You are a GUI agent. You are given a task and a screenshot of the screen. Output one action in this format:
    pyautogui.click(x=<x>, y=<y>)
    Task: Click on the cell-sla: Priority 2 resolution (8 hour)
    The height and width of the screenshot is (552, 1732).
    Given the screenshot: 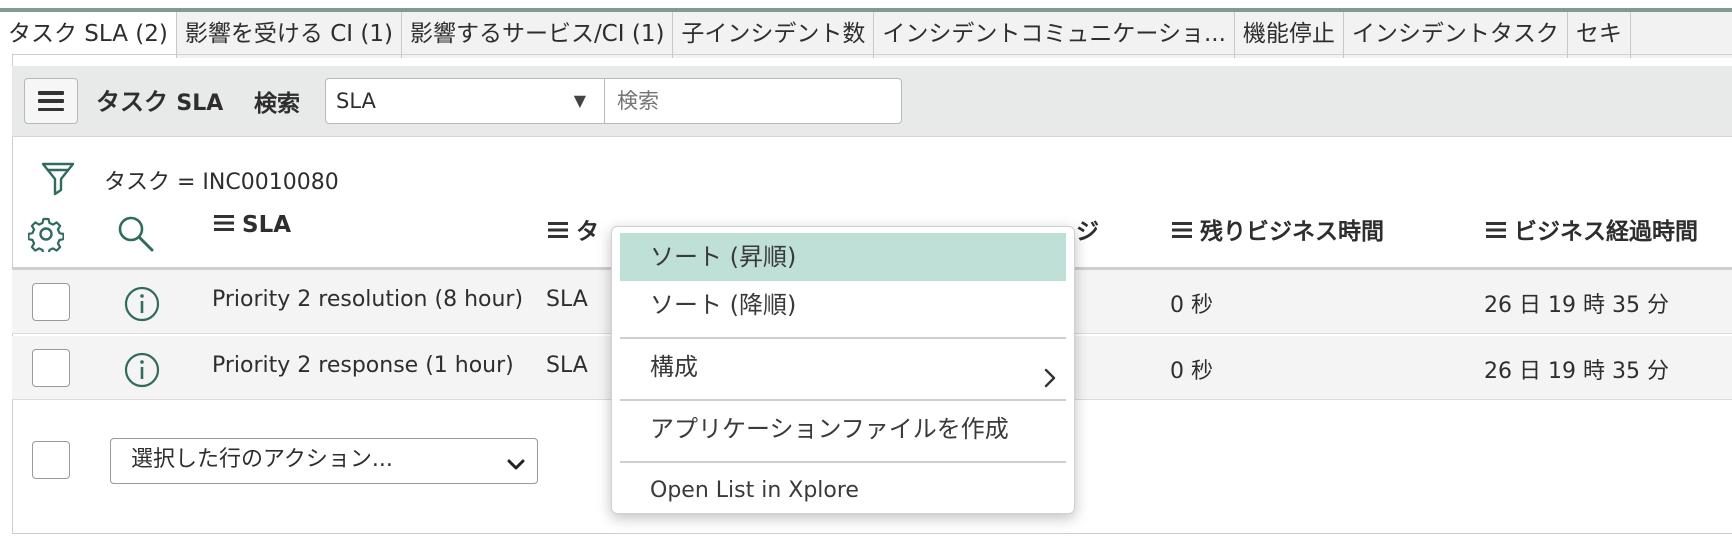 What is the action you would take?
    pyautogui.click(x=367, y=299)
    